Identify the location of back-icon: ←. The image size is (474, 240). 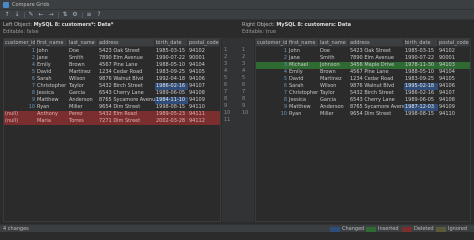
(41, 15).